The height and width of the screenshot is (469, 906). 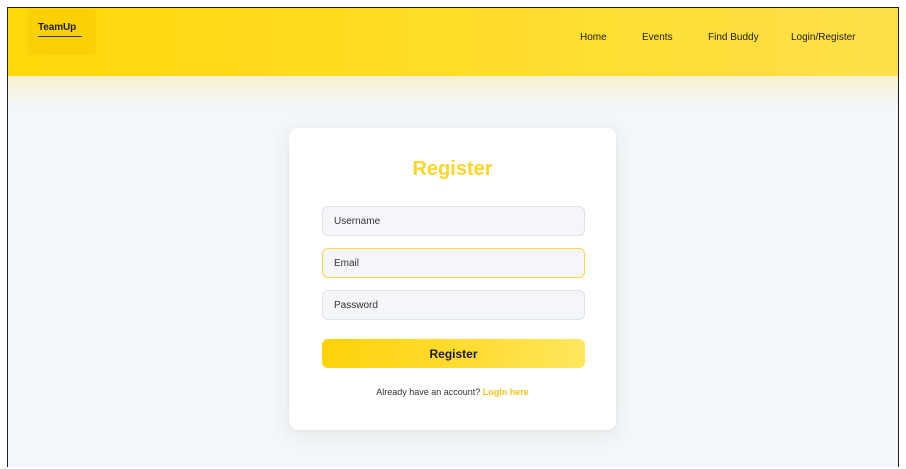 I want to click on register-button: Register, so click(x=453, y=353).